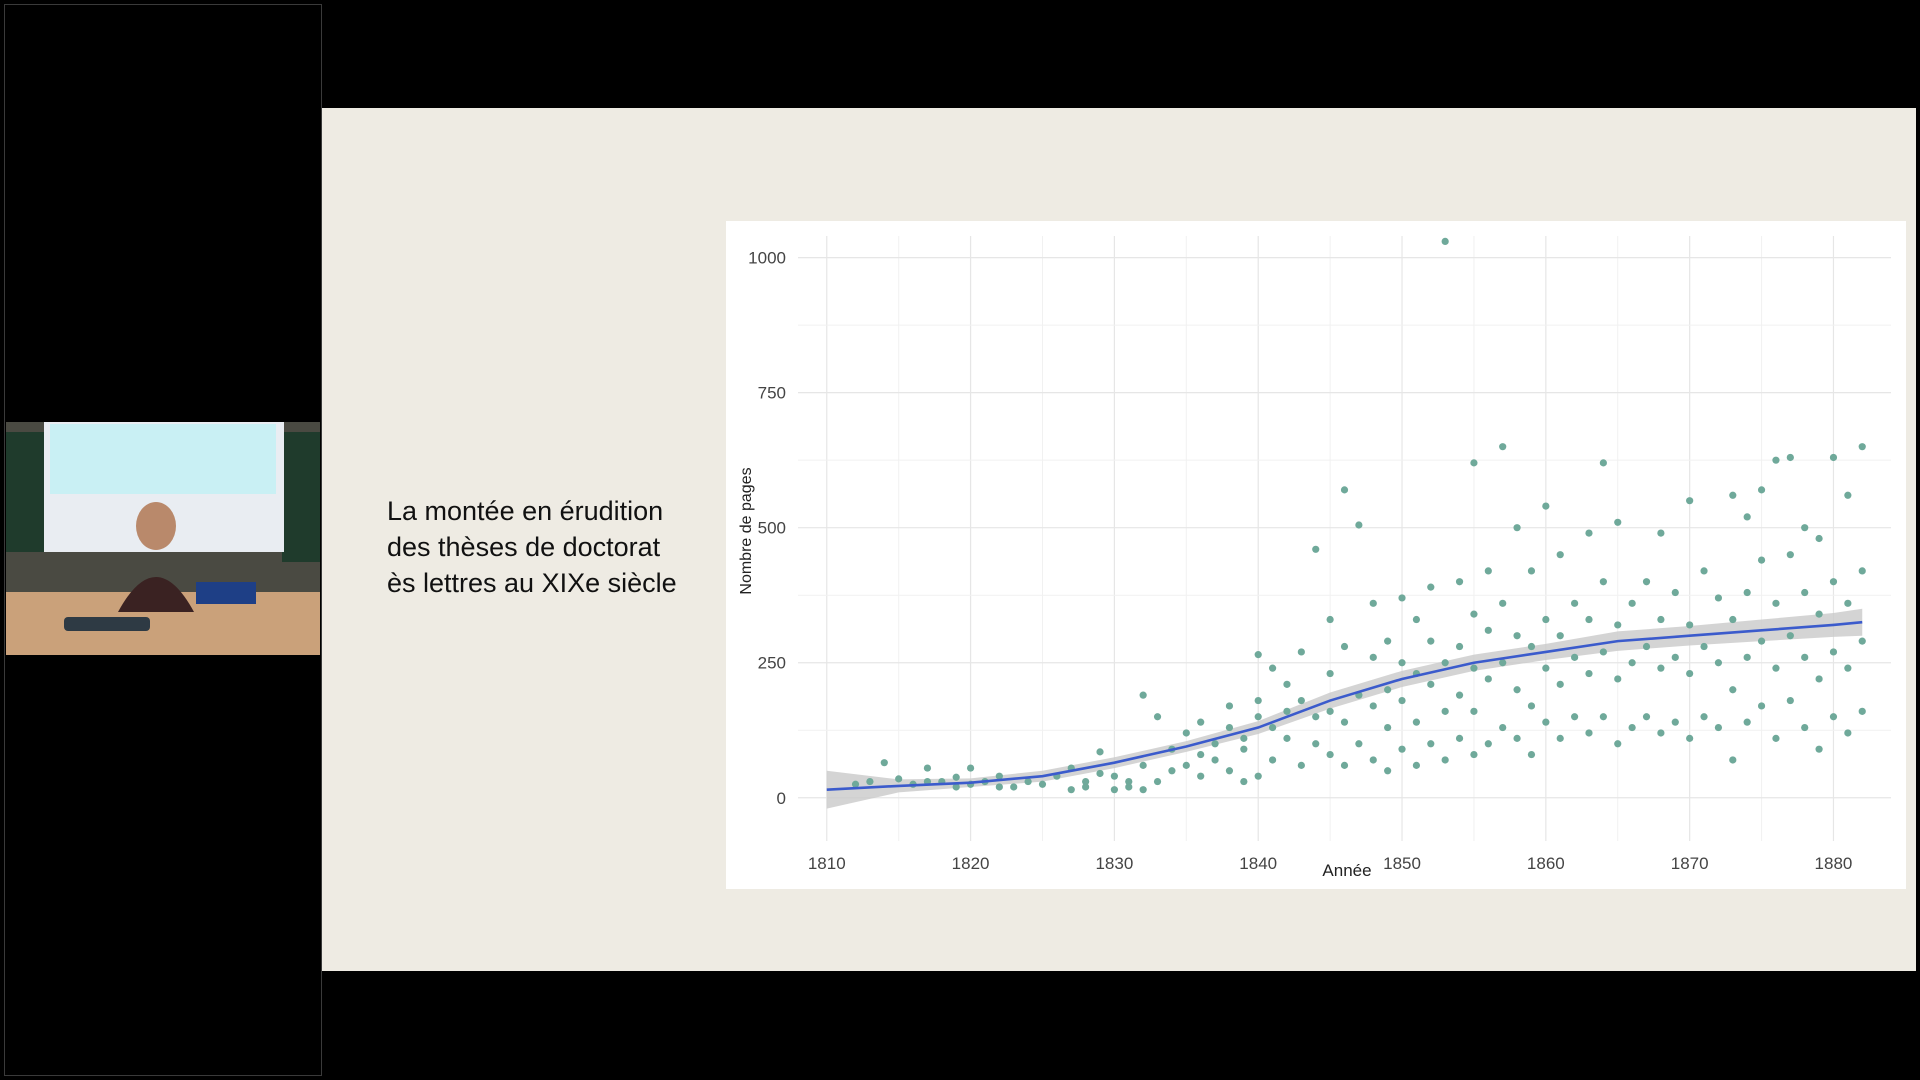 The image size is (1920, 1080). I want to click on webcam-image, so click(163, 538).